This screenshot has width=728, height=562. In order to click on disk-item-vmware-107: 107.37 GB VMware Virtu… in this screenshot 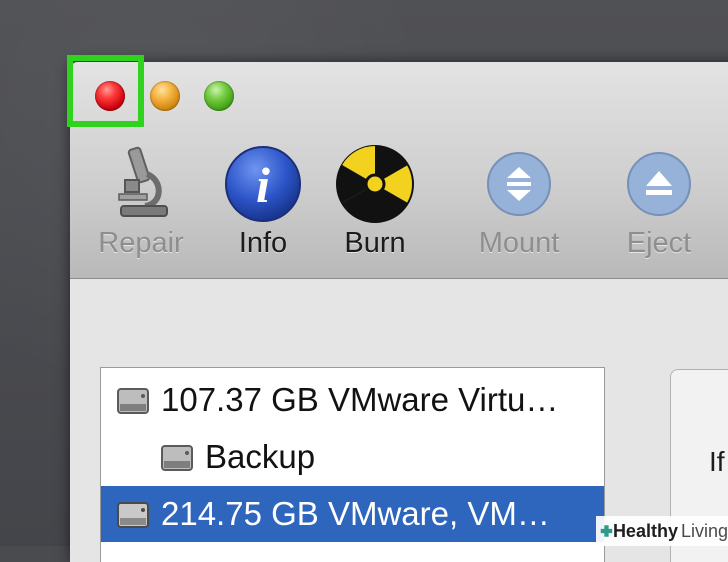, I will do `click(352, 400)`.